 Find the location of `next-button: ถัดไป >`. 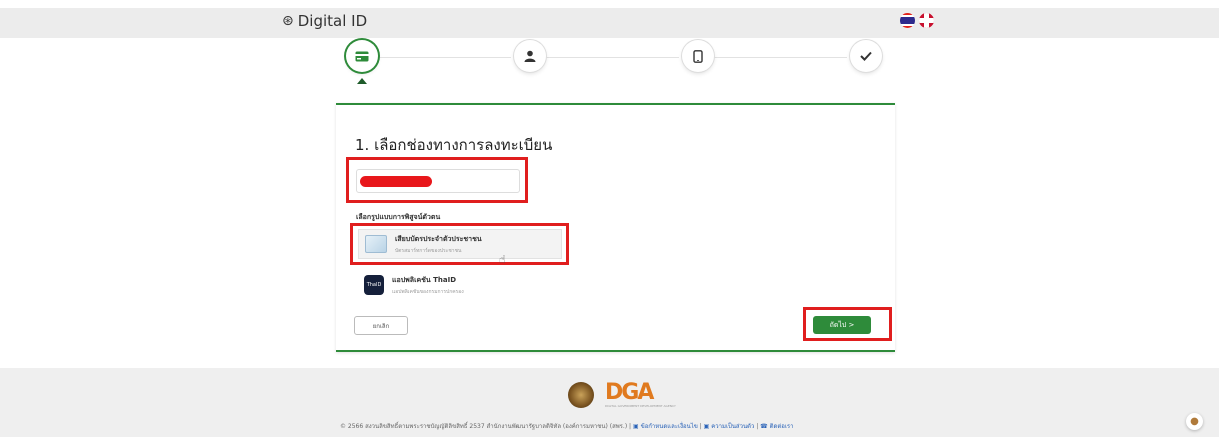

next-button: ถัดไป > is located at coordinates (842, 325).